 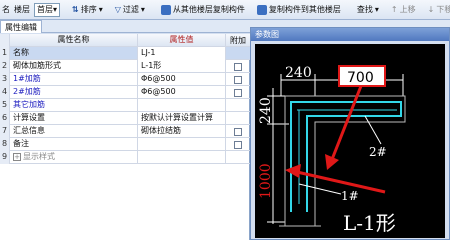 I want to click on row-name: 汇总信息, so click(x=74, y=131).